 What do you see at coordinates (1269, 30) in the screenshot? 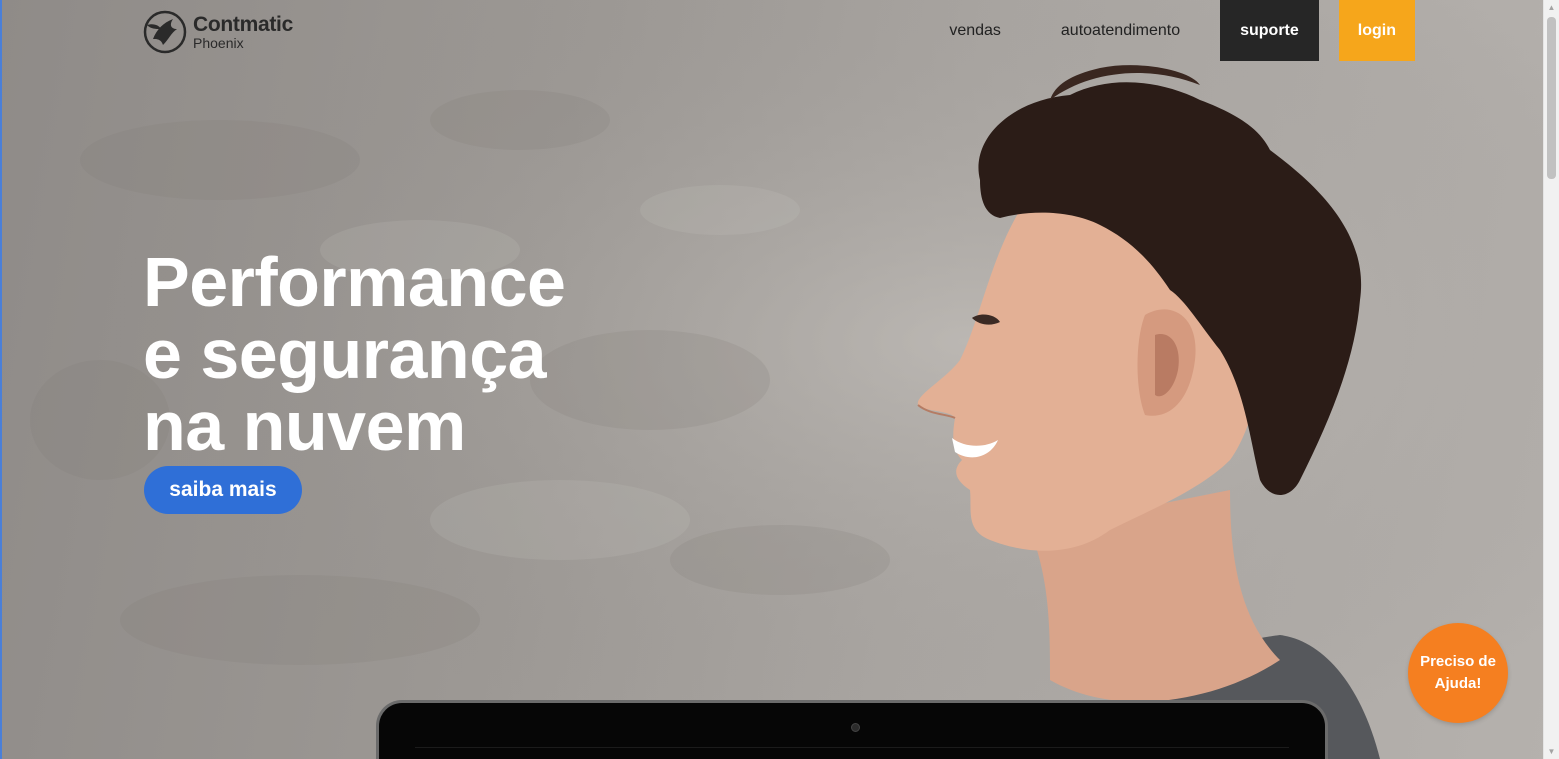
I see `nav-item-suporte: suporte` at bounding box center [1269, 30].